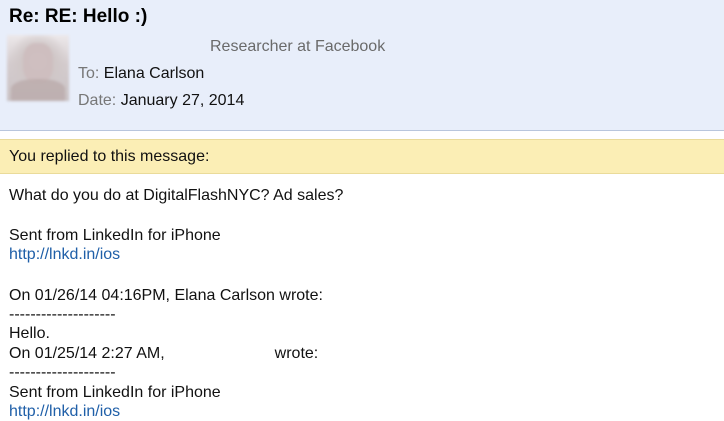 The image size is (724, 421). What do you see at coordinates (362, 156) in the screenshot?
I see `replied-notice: You replied to this message:` at bounding box center [362, 156].